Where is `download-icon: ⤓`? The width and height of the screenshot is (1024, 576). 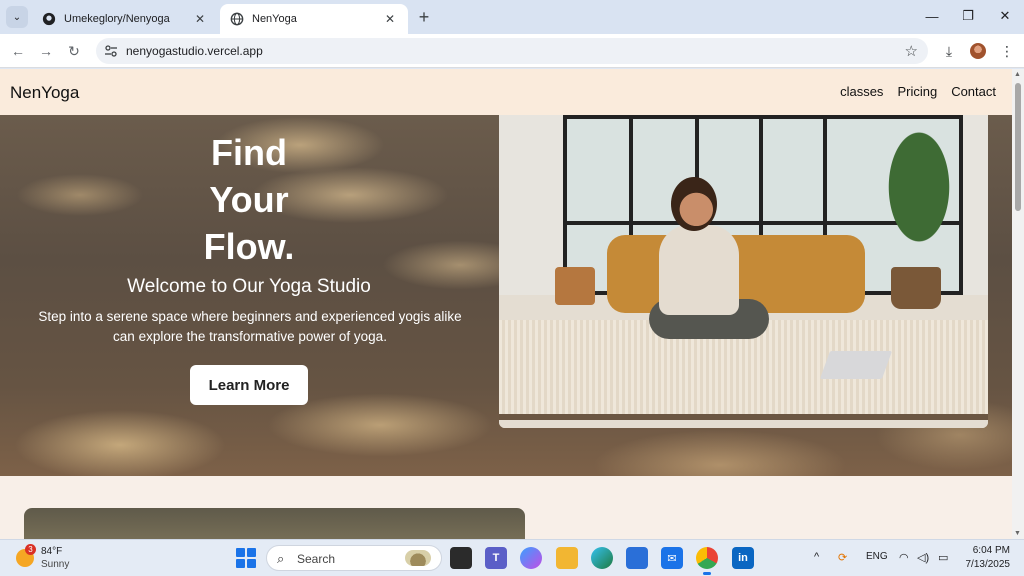 download-icon: ⤓ is located at coordinates (949, 50).